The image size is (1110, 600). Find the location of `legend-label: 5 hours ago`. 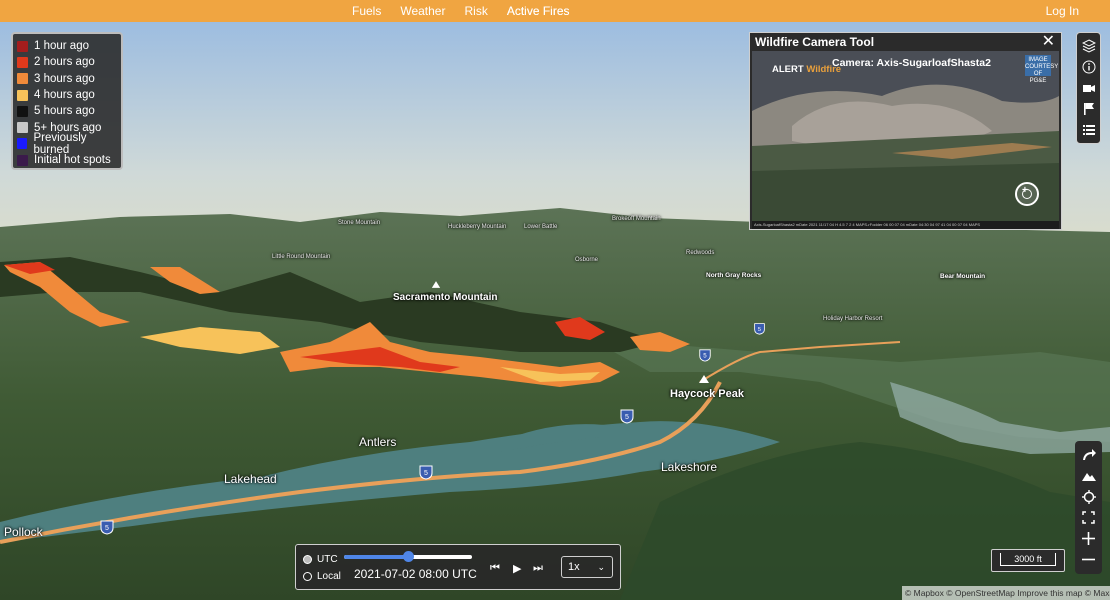

legend-label: 5 hours ago is located at coordinates (64, 111).